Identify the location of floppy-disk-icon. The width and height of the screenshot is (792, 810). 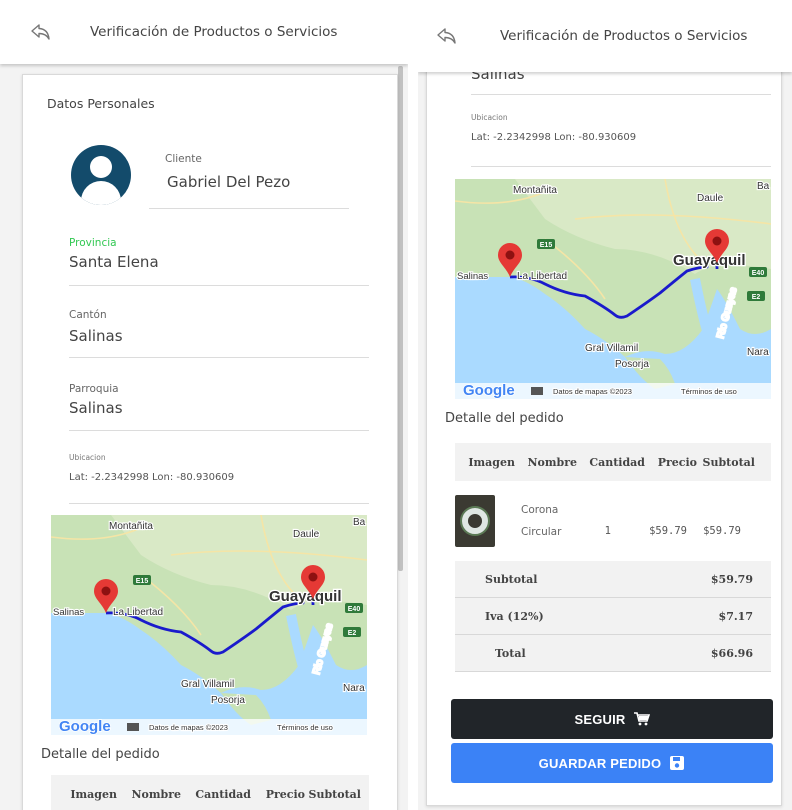
(677, 763).